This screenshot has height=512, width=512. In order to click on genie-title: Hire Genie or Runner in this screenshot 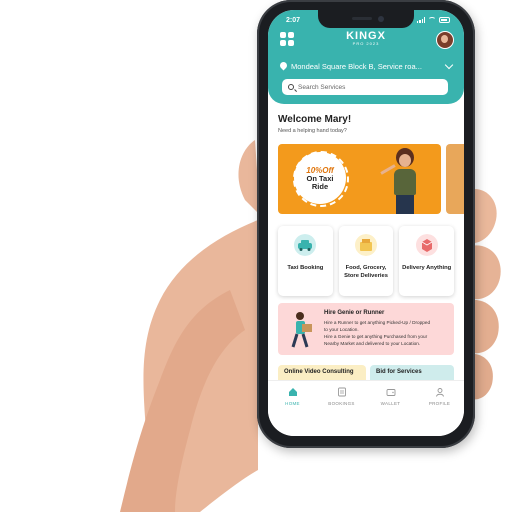, I will do `click(354, 313)`.